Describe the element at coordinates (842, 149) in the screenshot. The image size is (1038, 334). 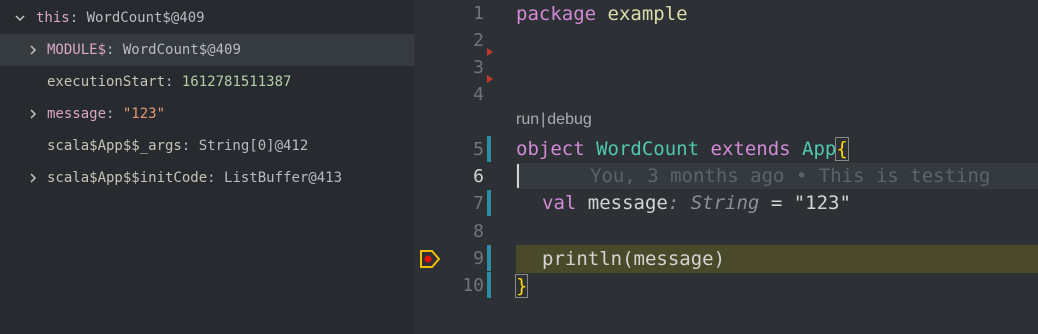
I see `open-brace: {` at that location.